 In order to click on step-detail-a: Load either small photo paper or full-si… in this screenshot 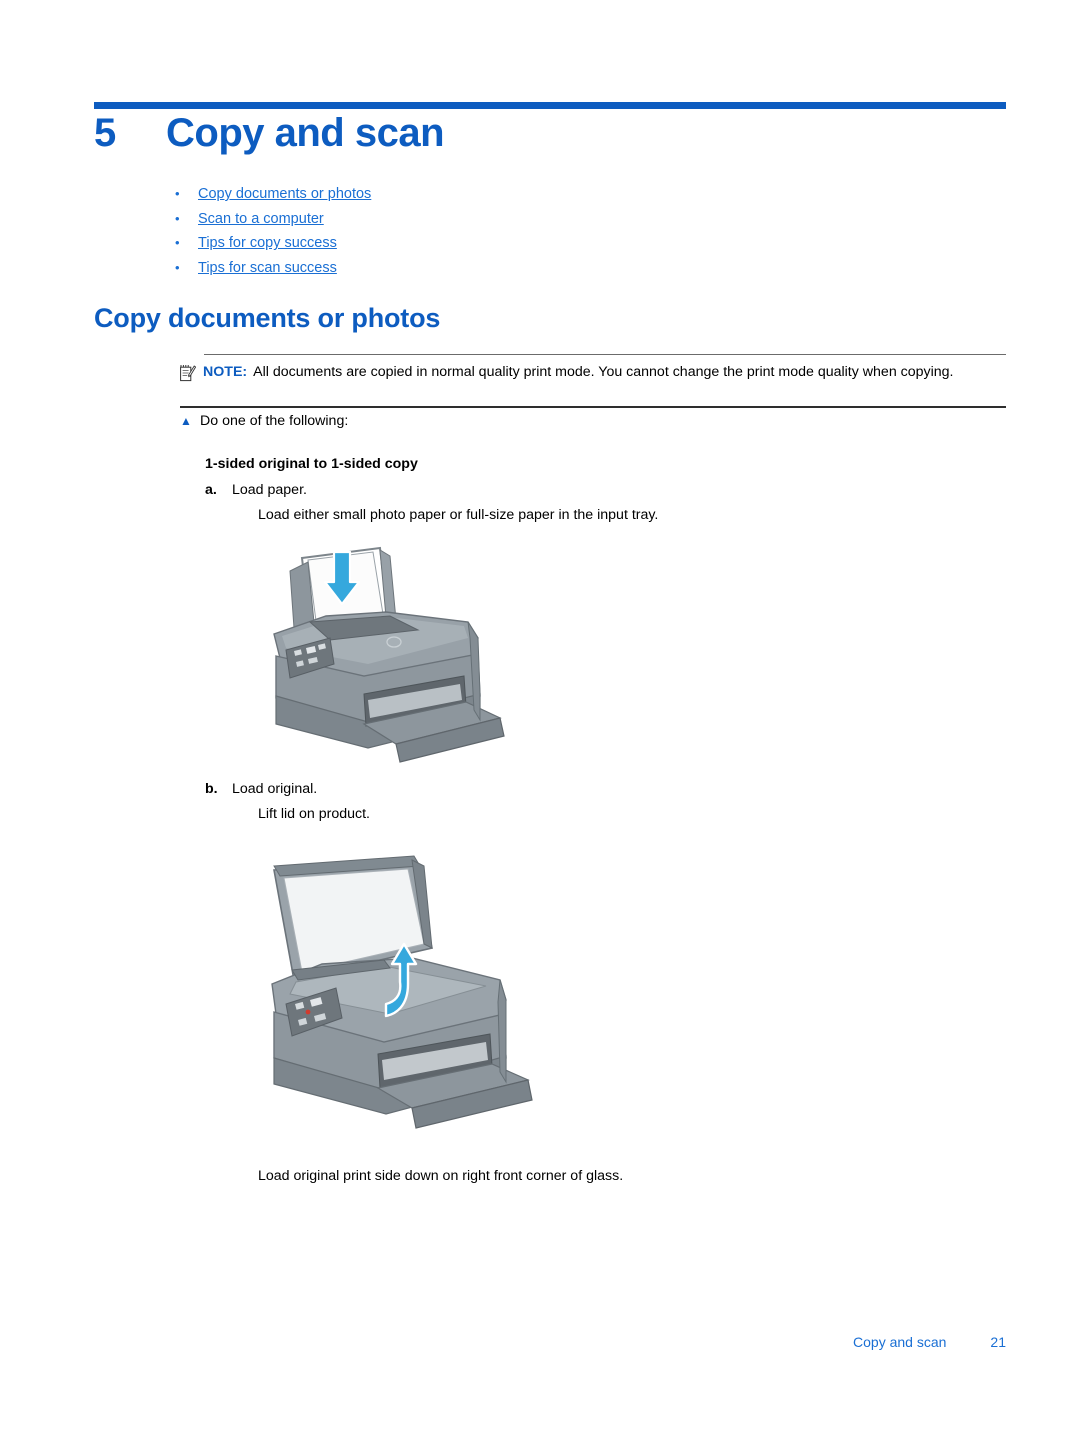, I will do `click(458, 515)`.